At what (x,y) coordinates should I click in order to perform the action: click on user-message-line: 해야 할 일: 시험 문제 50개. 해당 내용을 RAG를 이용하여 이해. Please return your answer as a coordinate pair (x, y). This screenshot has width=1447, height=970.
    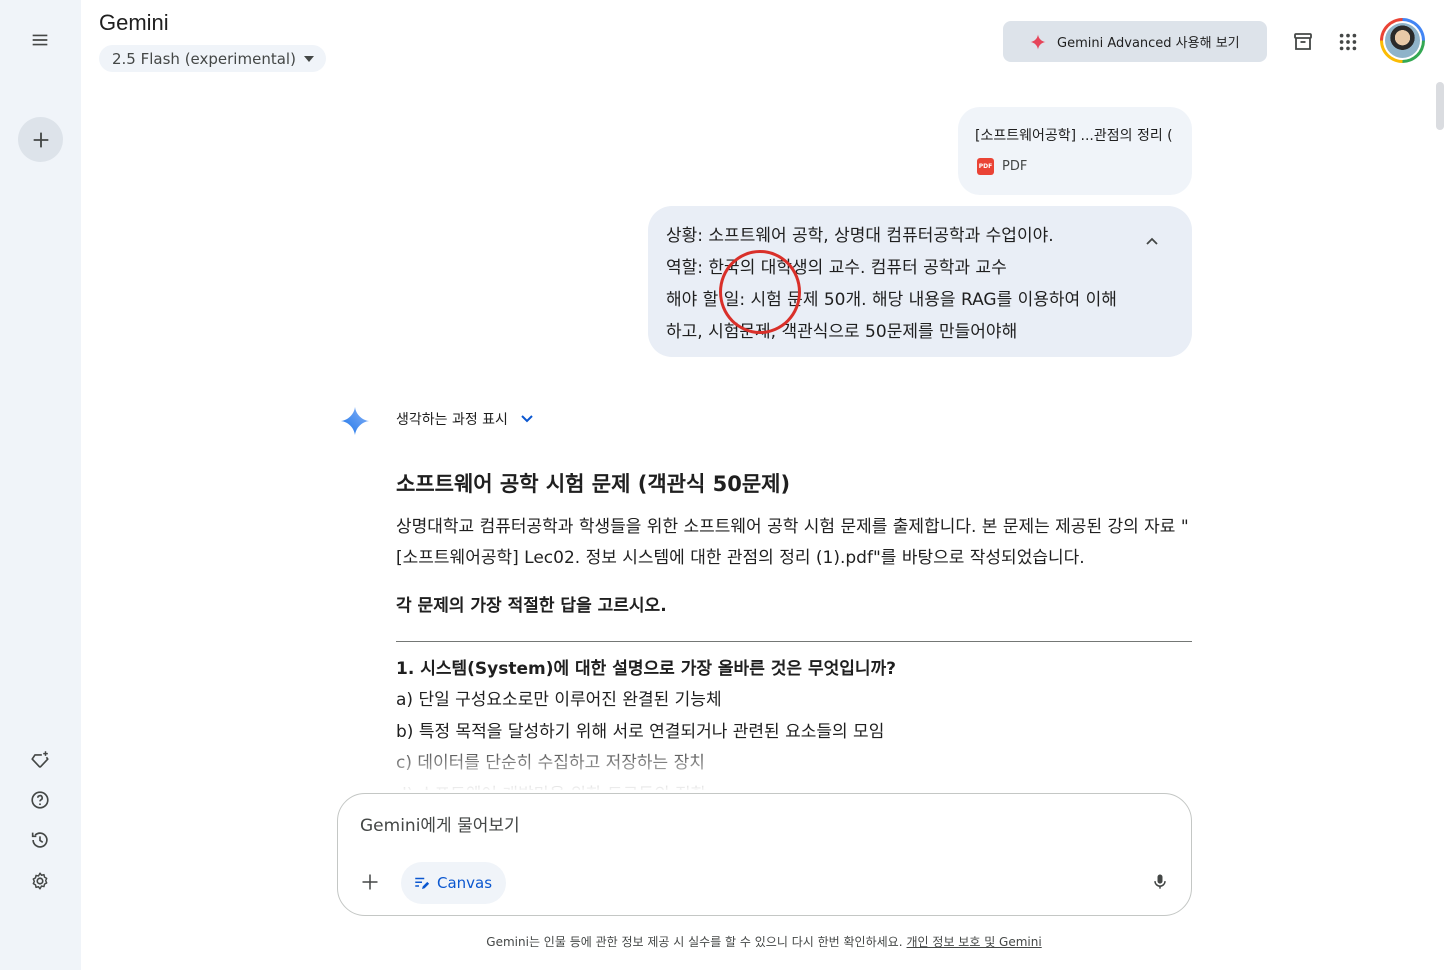
    Looking at the image, I should click on (891, 300).